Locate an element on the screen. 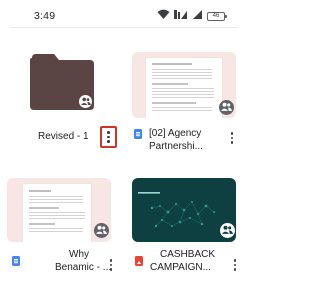 The height and width of the screenshot is (300, 320). file-card-revised: Revised - 1 is located at coordinates (63, 108).